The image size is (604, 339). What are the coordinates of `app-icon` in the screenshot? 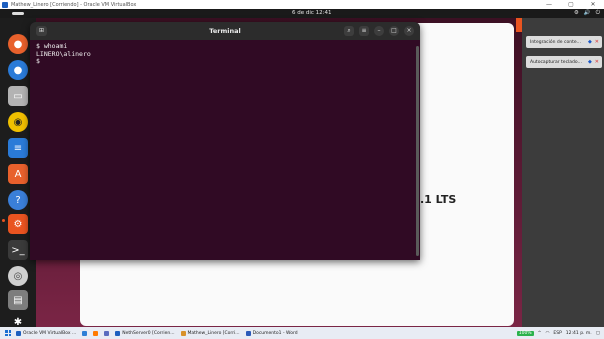 It's located at (107, 333).